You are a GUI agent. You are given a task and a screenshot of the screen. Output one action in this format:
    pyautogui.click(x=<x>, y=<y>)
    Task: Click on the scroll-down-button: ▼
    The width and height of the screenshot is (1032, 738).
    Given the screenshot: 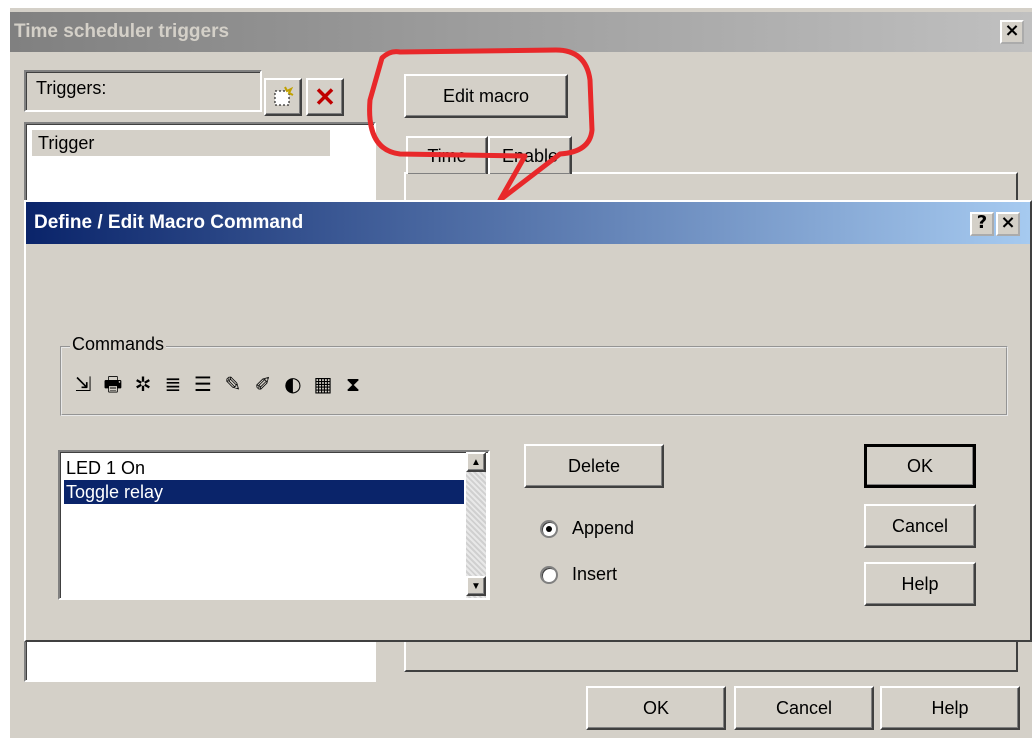 What is the action you would take?
    pyautogui.click(x=476, y=586)
    